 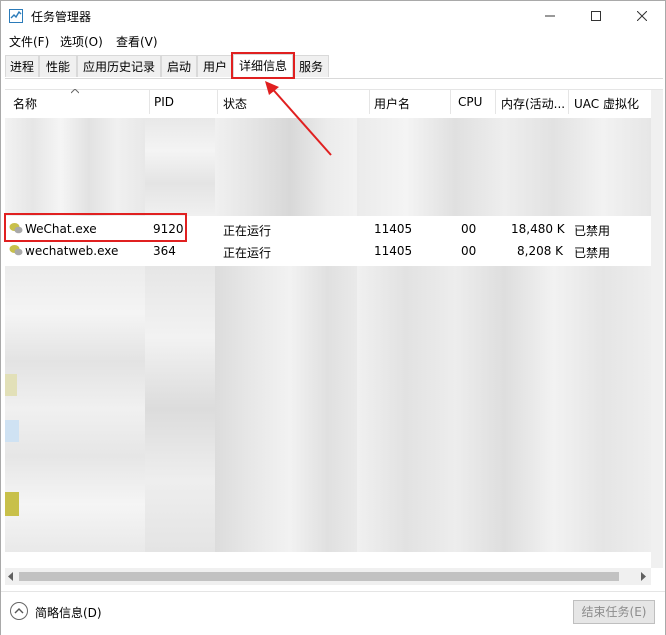 I want to click on tab-processes: 进程, so click(x=22, y=66).